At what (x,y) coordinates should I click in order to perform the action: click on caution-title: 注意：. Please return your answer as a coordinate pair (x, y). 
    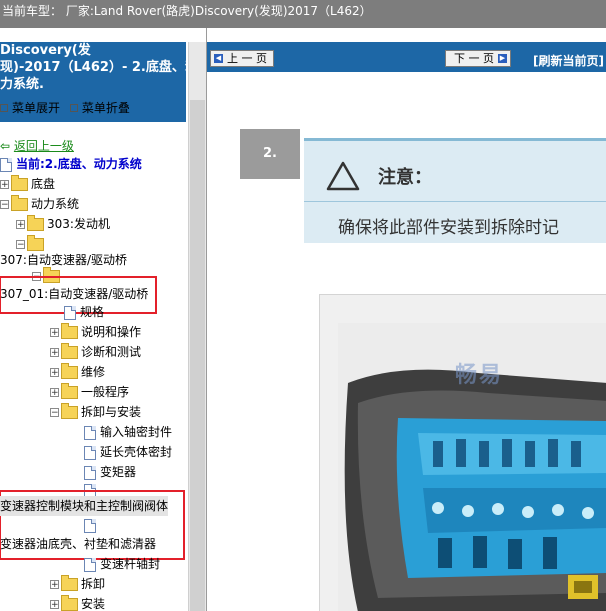
    Looking at the image, I should click on (405, 177).